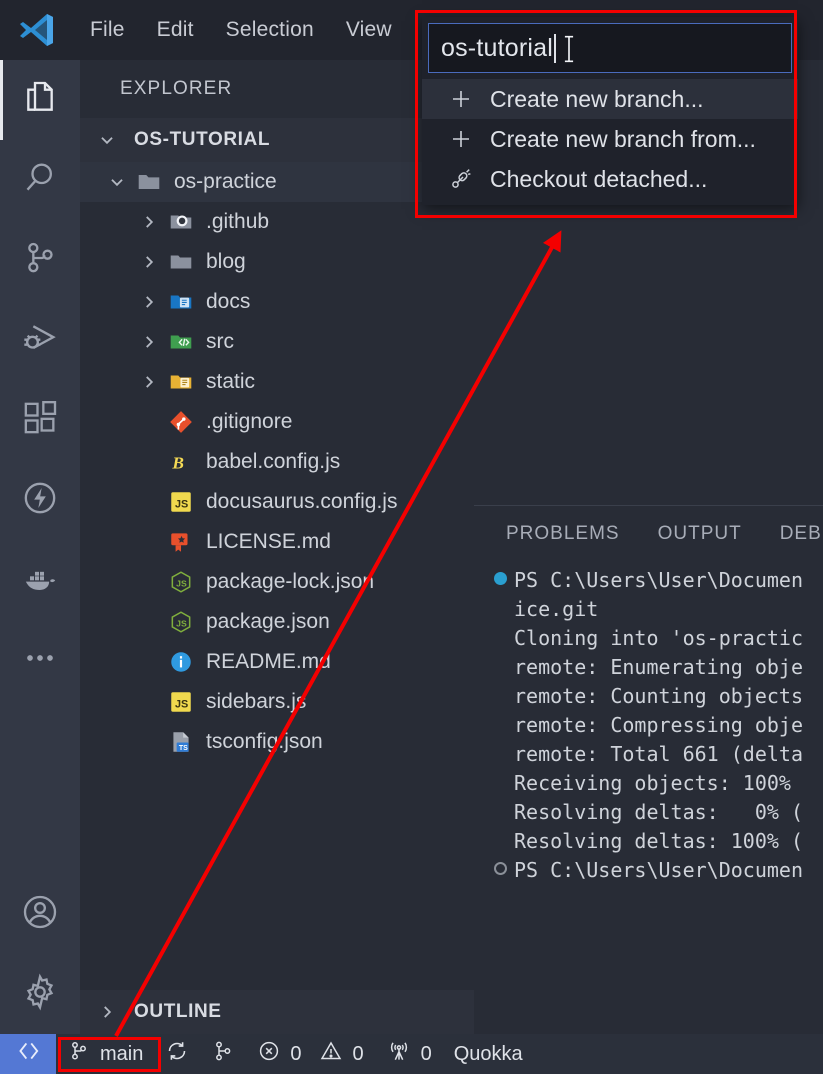 Image resolution: width=823 pixels, height=1074 pixels. Describe the element at coordinates (181, 542) in the screenshot. I see `license-icon` at that location.